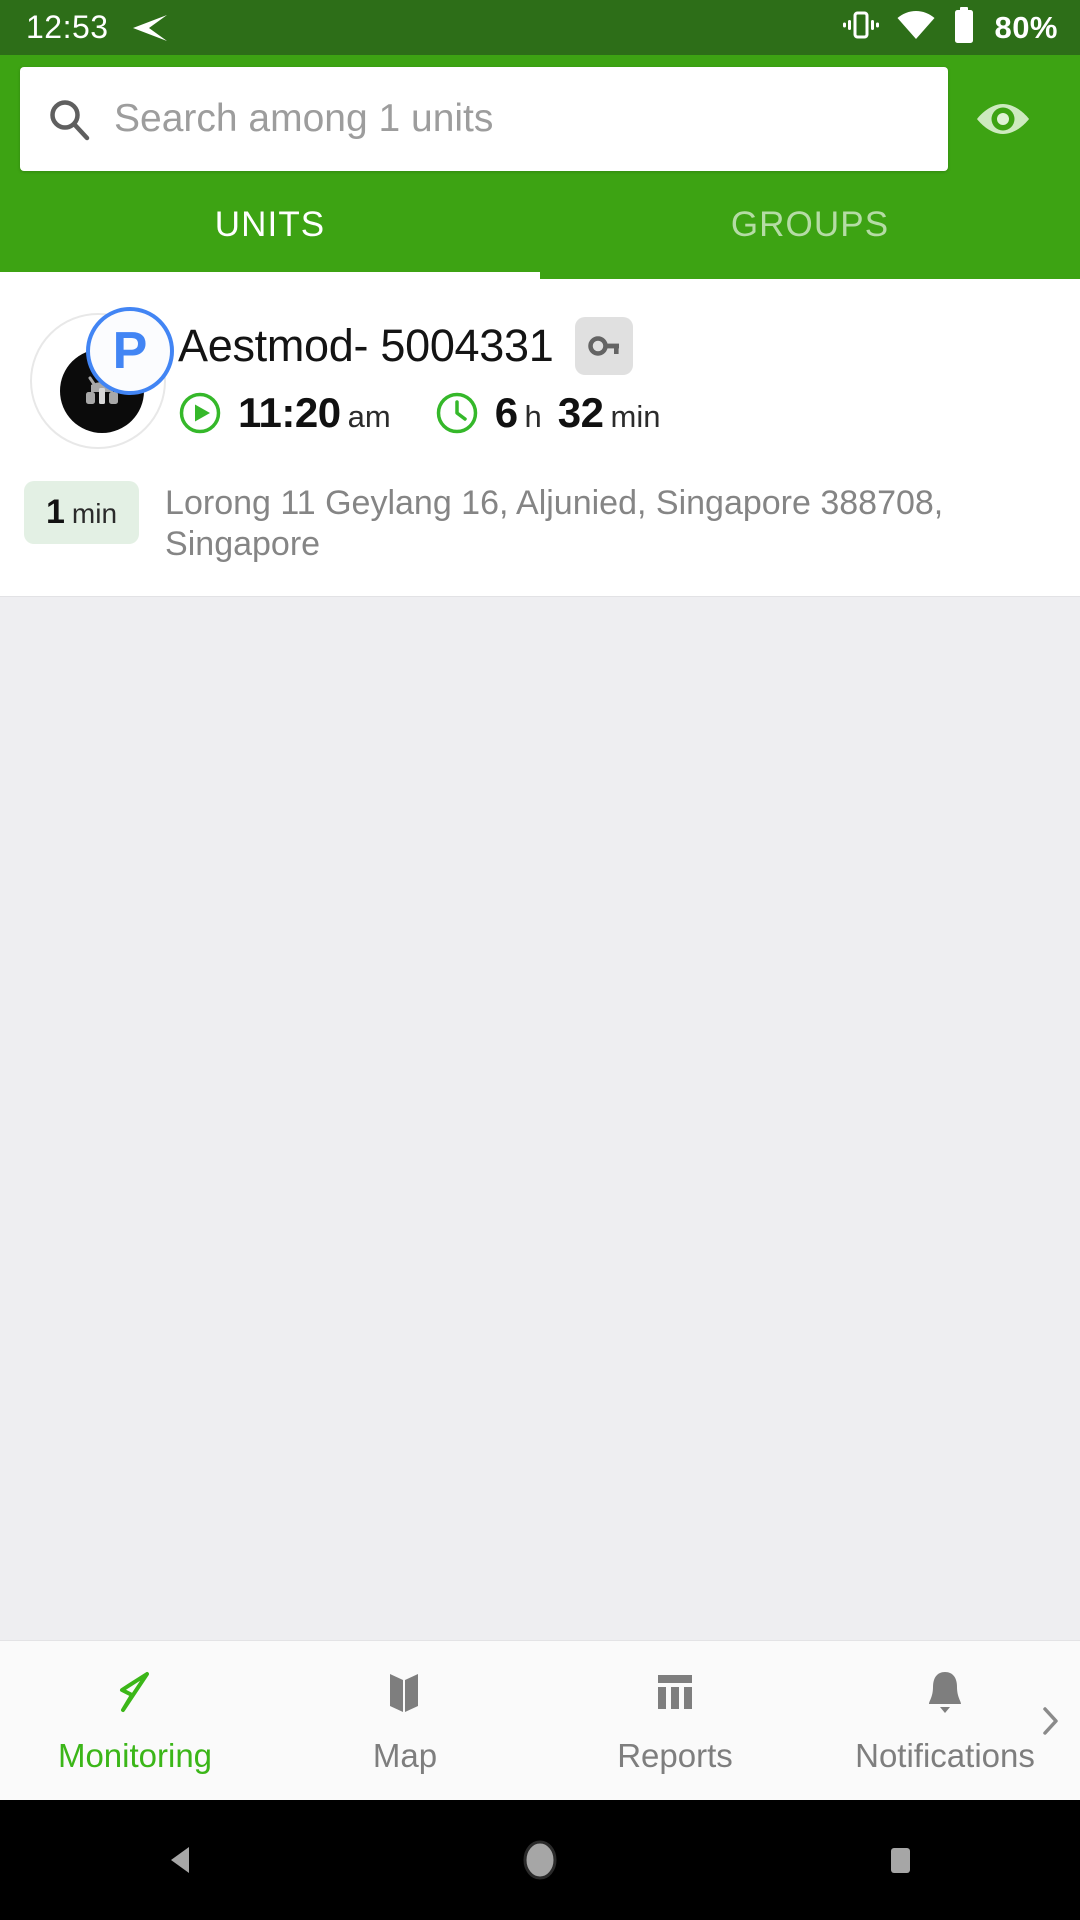 Image resolution: width=1080 pixels, height=1920 pixels. I want to click on eye-icon, so click(1003, 119).